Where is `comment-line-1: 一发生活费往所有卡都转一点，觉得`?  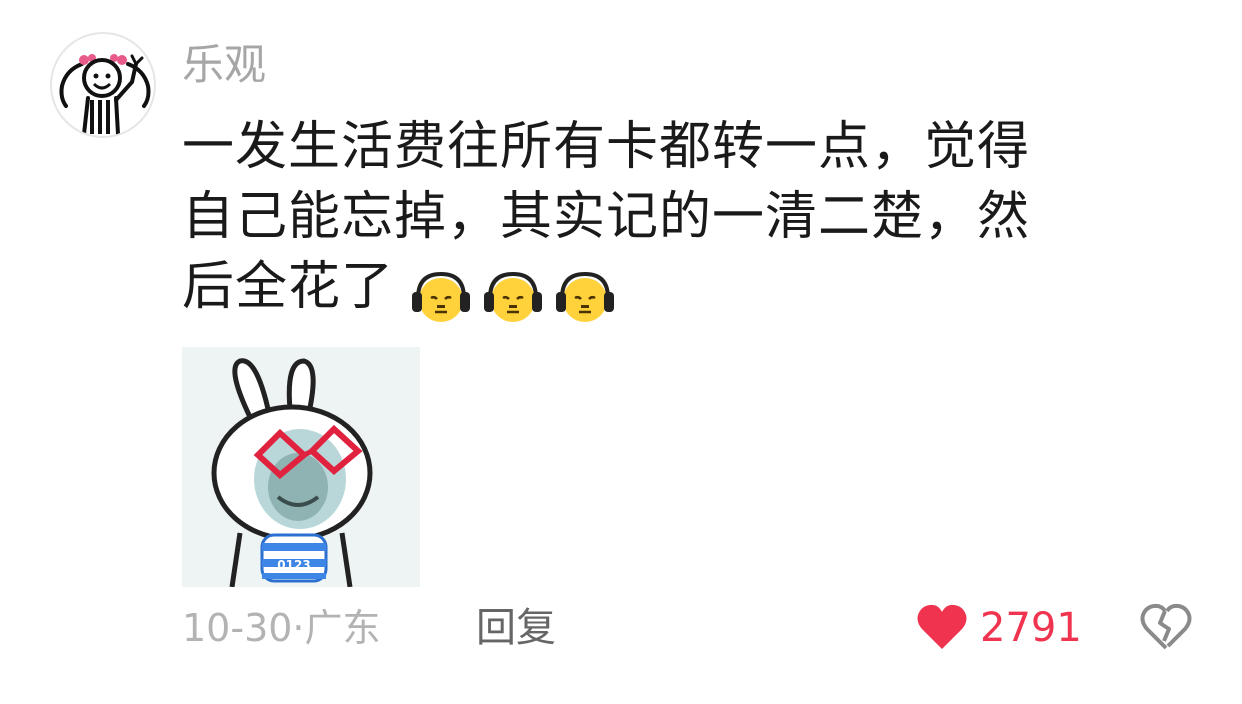 comment-line-1: 一发生活费往所有卡都转一点，觉得 is located at coordinates (606, 147).